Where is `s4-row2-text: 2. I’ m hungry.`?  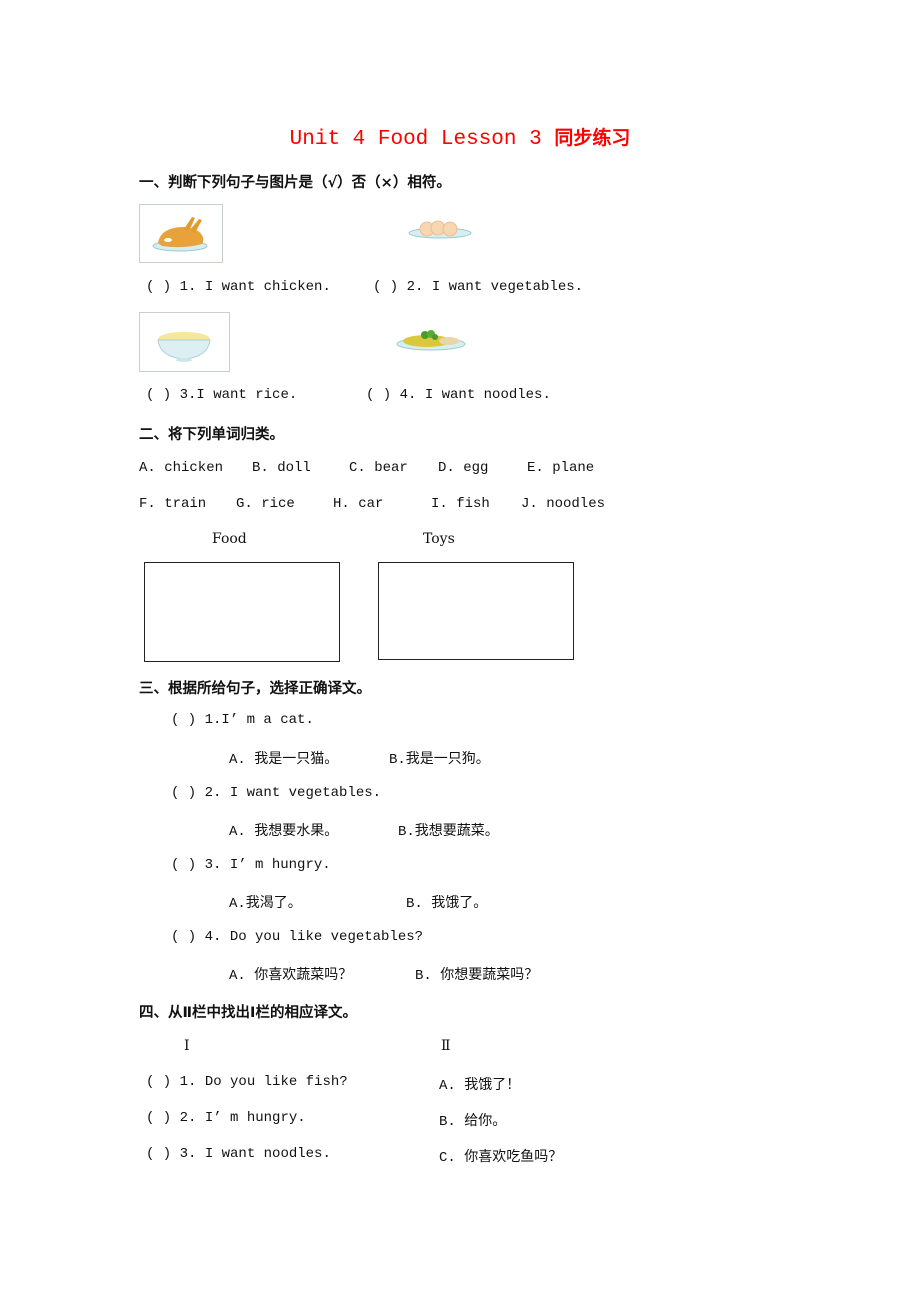 s4-row2-text: 2. I’ m hungry. is located at coordinates (242, 1118).